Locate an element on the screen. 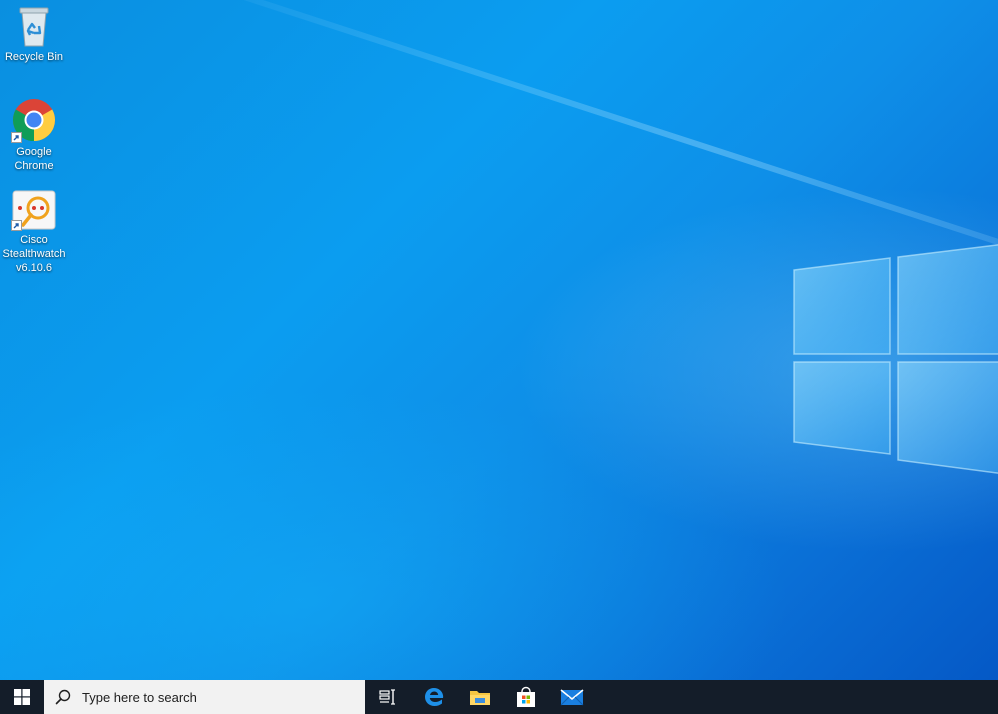 Image resolution: width=998 pixels, height=714 pixels. store-icon is located at coordinates (526, 696).